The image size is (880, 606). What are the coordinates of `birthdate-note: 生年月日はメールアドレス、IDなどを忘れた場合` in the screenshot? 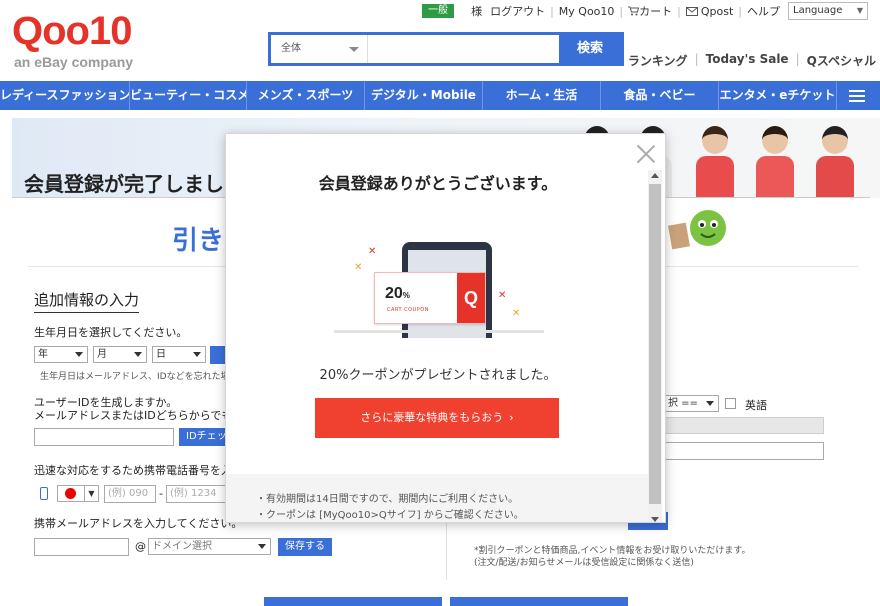 It's located at (139, 377).